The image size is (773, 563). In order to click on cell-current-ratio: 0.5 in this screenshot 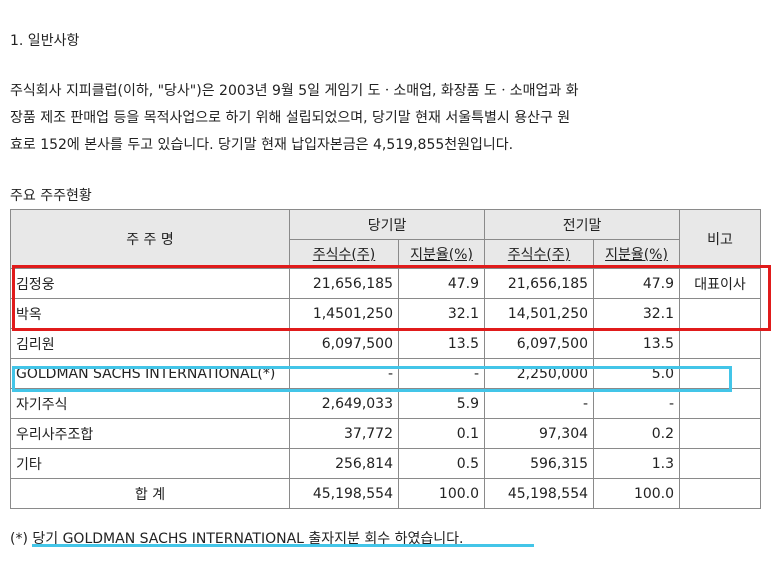, I will do `click(441, 463)`.